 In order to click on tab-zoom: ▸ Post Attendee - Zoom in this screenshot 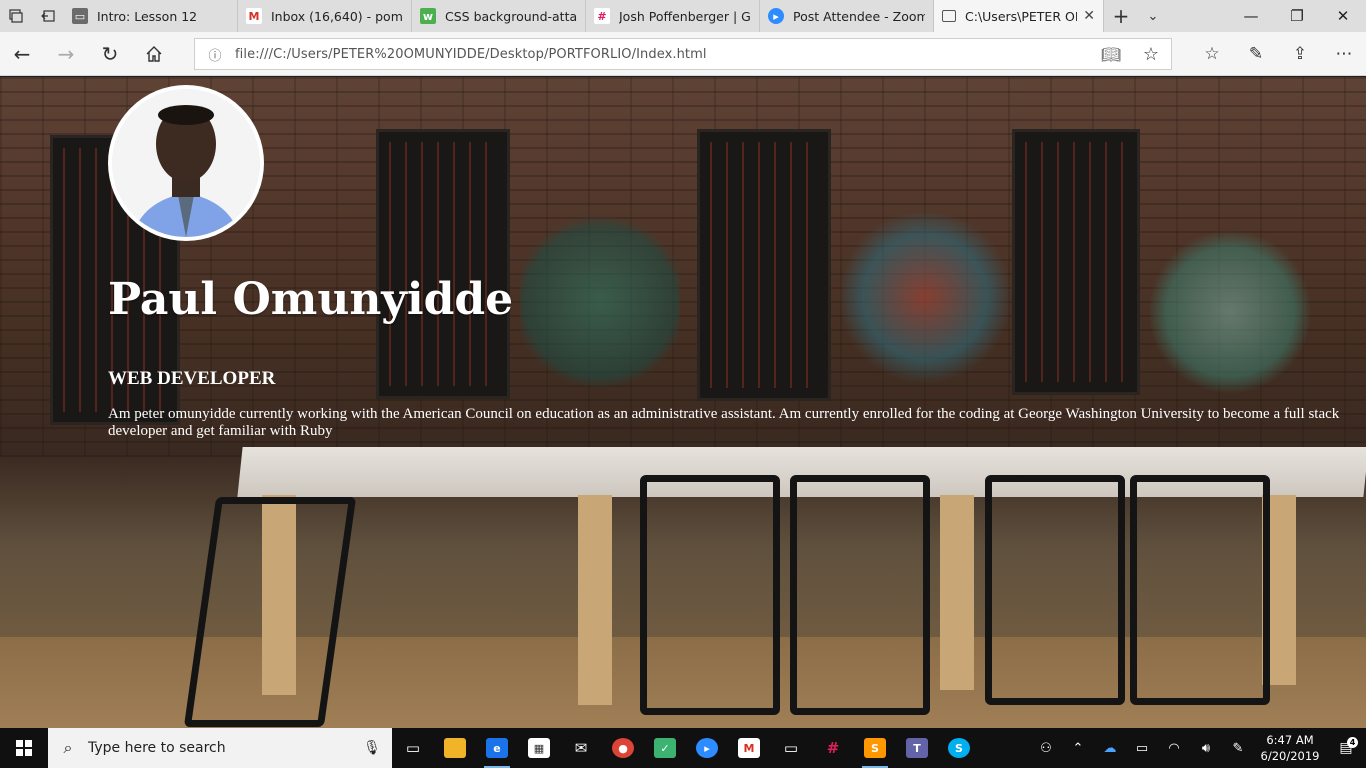, I will do `click(847, 16)`.